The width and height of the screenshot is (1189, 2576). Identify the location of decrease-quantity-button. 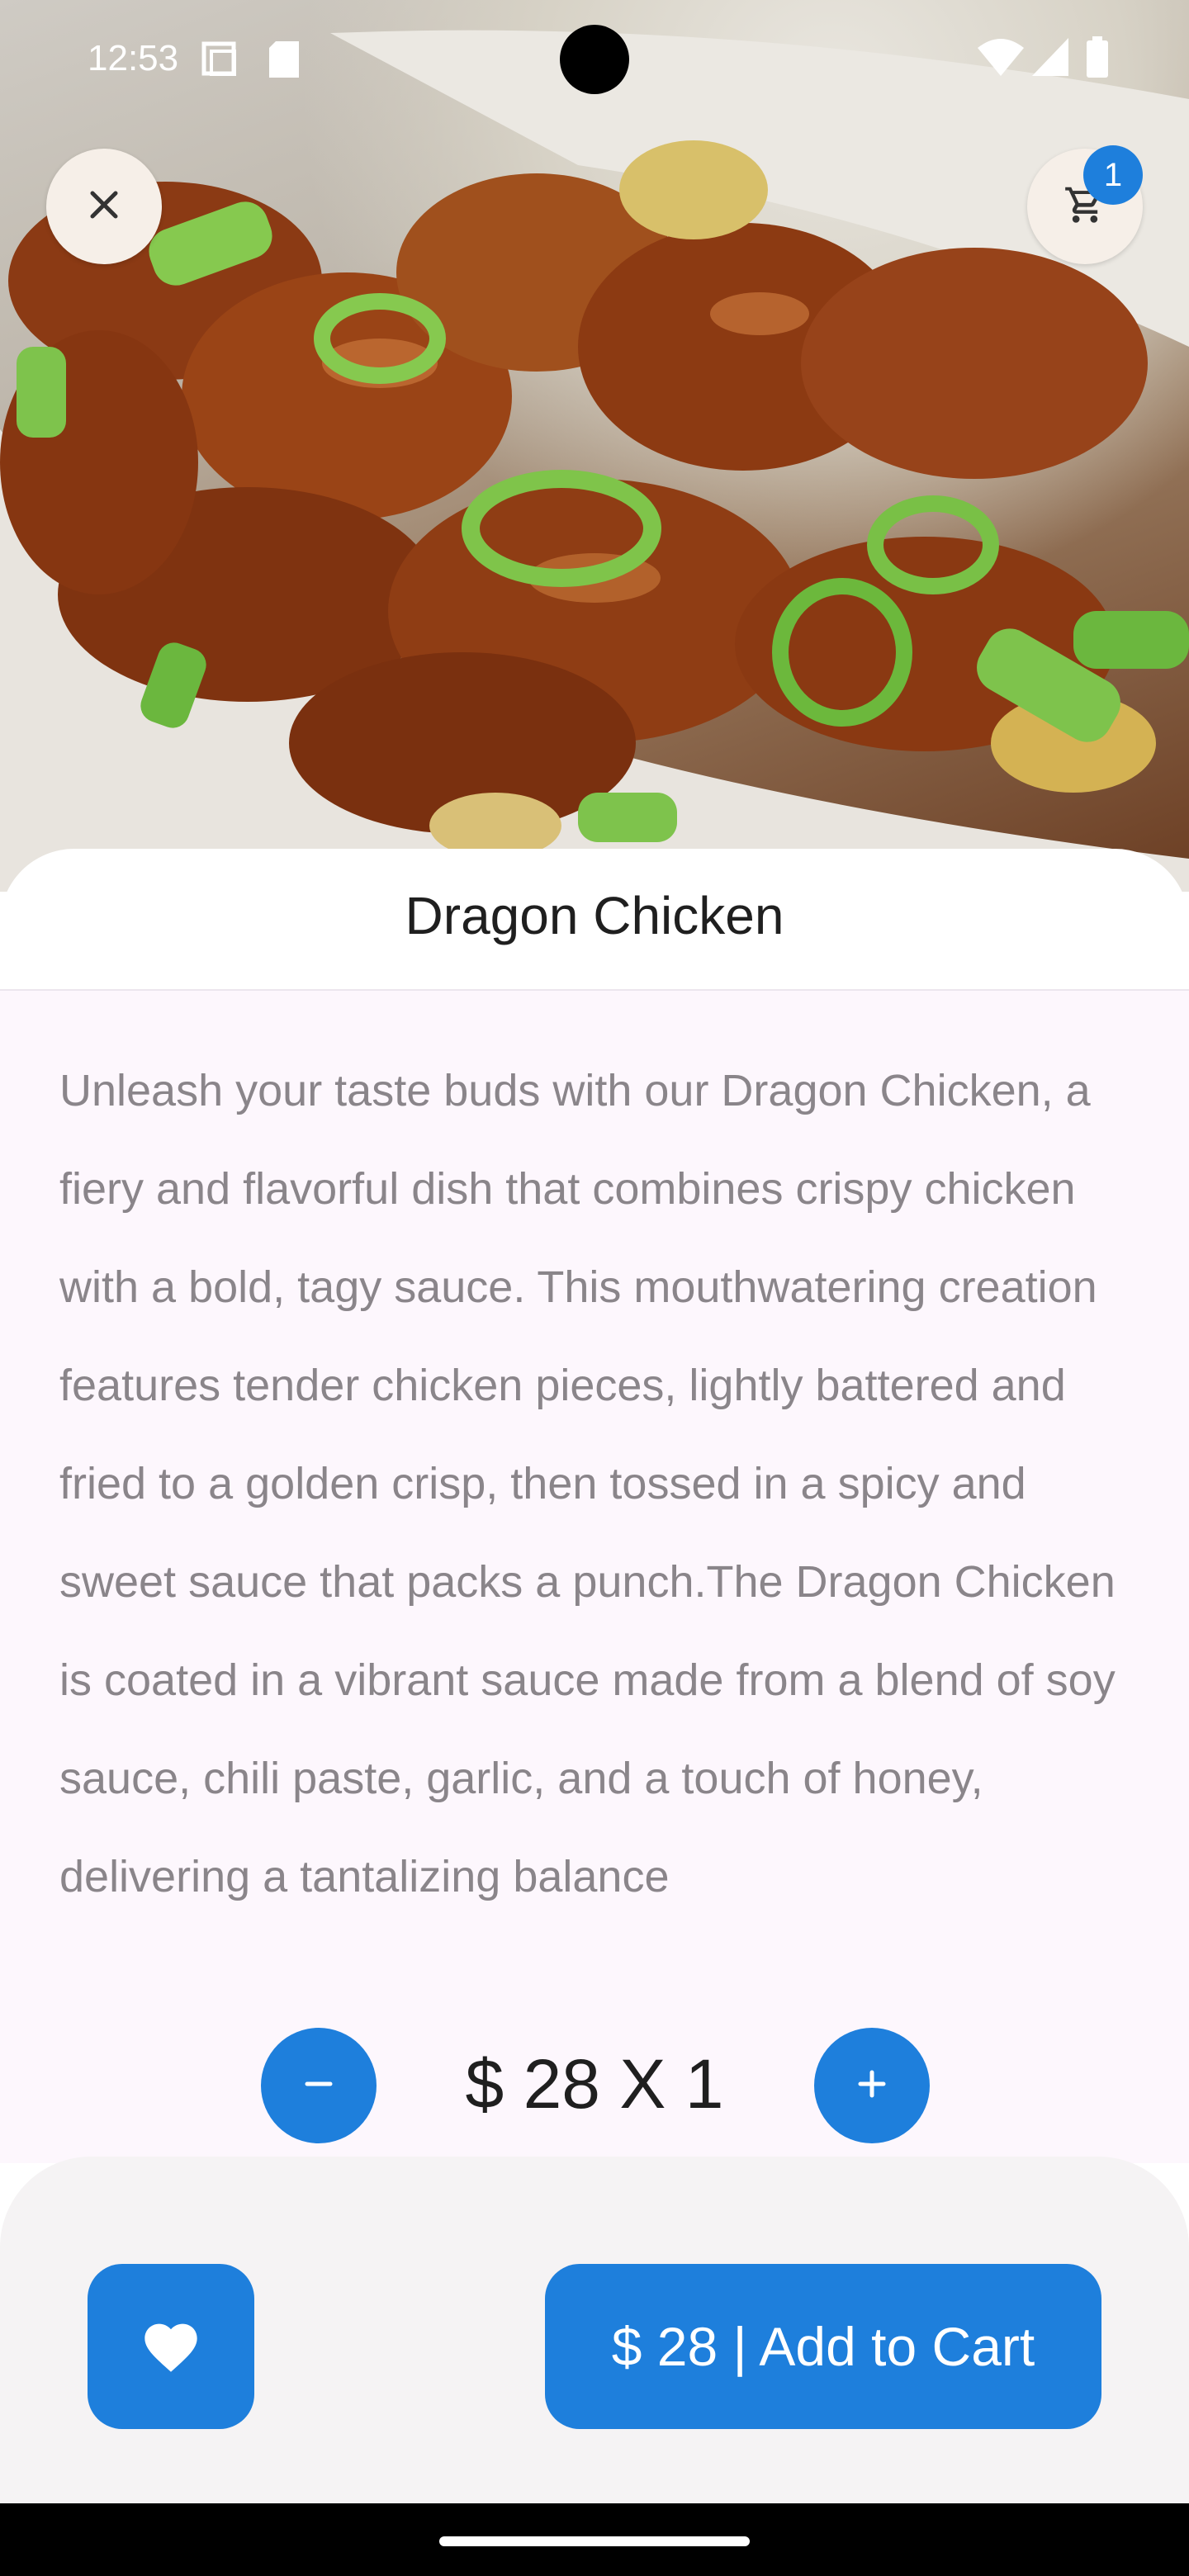
(319, 2085).